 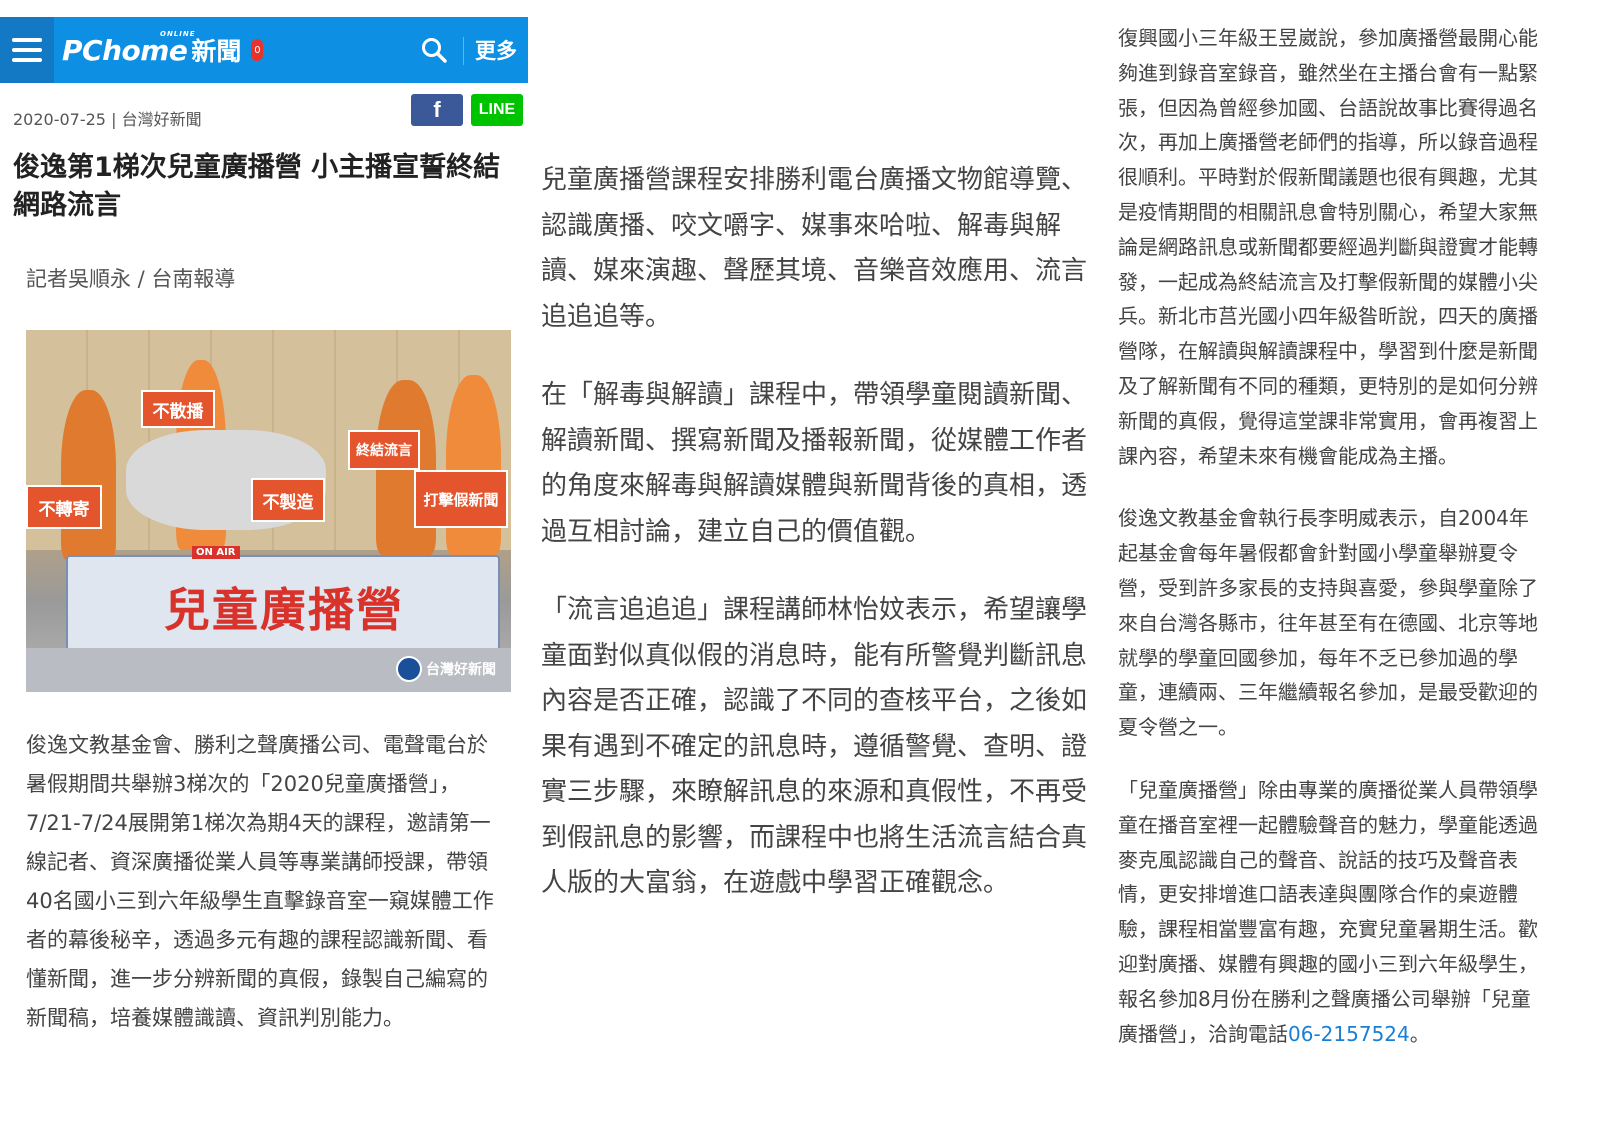 I want to click on photo-sign: 終結流言, so click(x=384, y=450).